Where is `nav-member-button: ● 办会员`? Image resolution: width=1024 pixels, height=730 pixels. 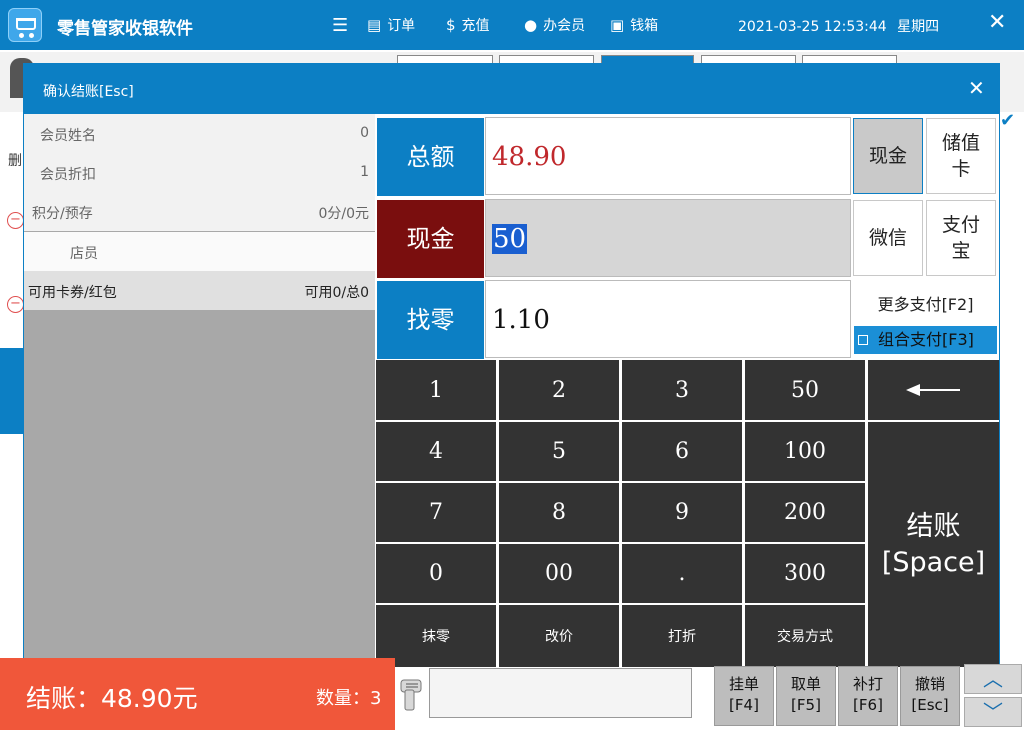 nav-member-button: ● 办会员 is located at coordinates (554, 25).